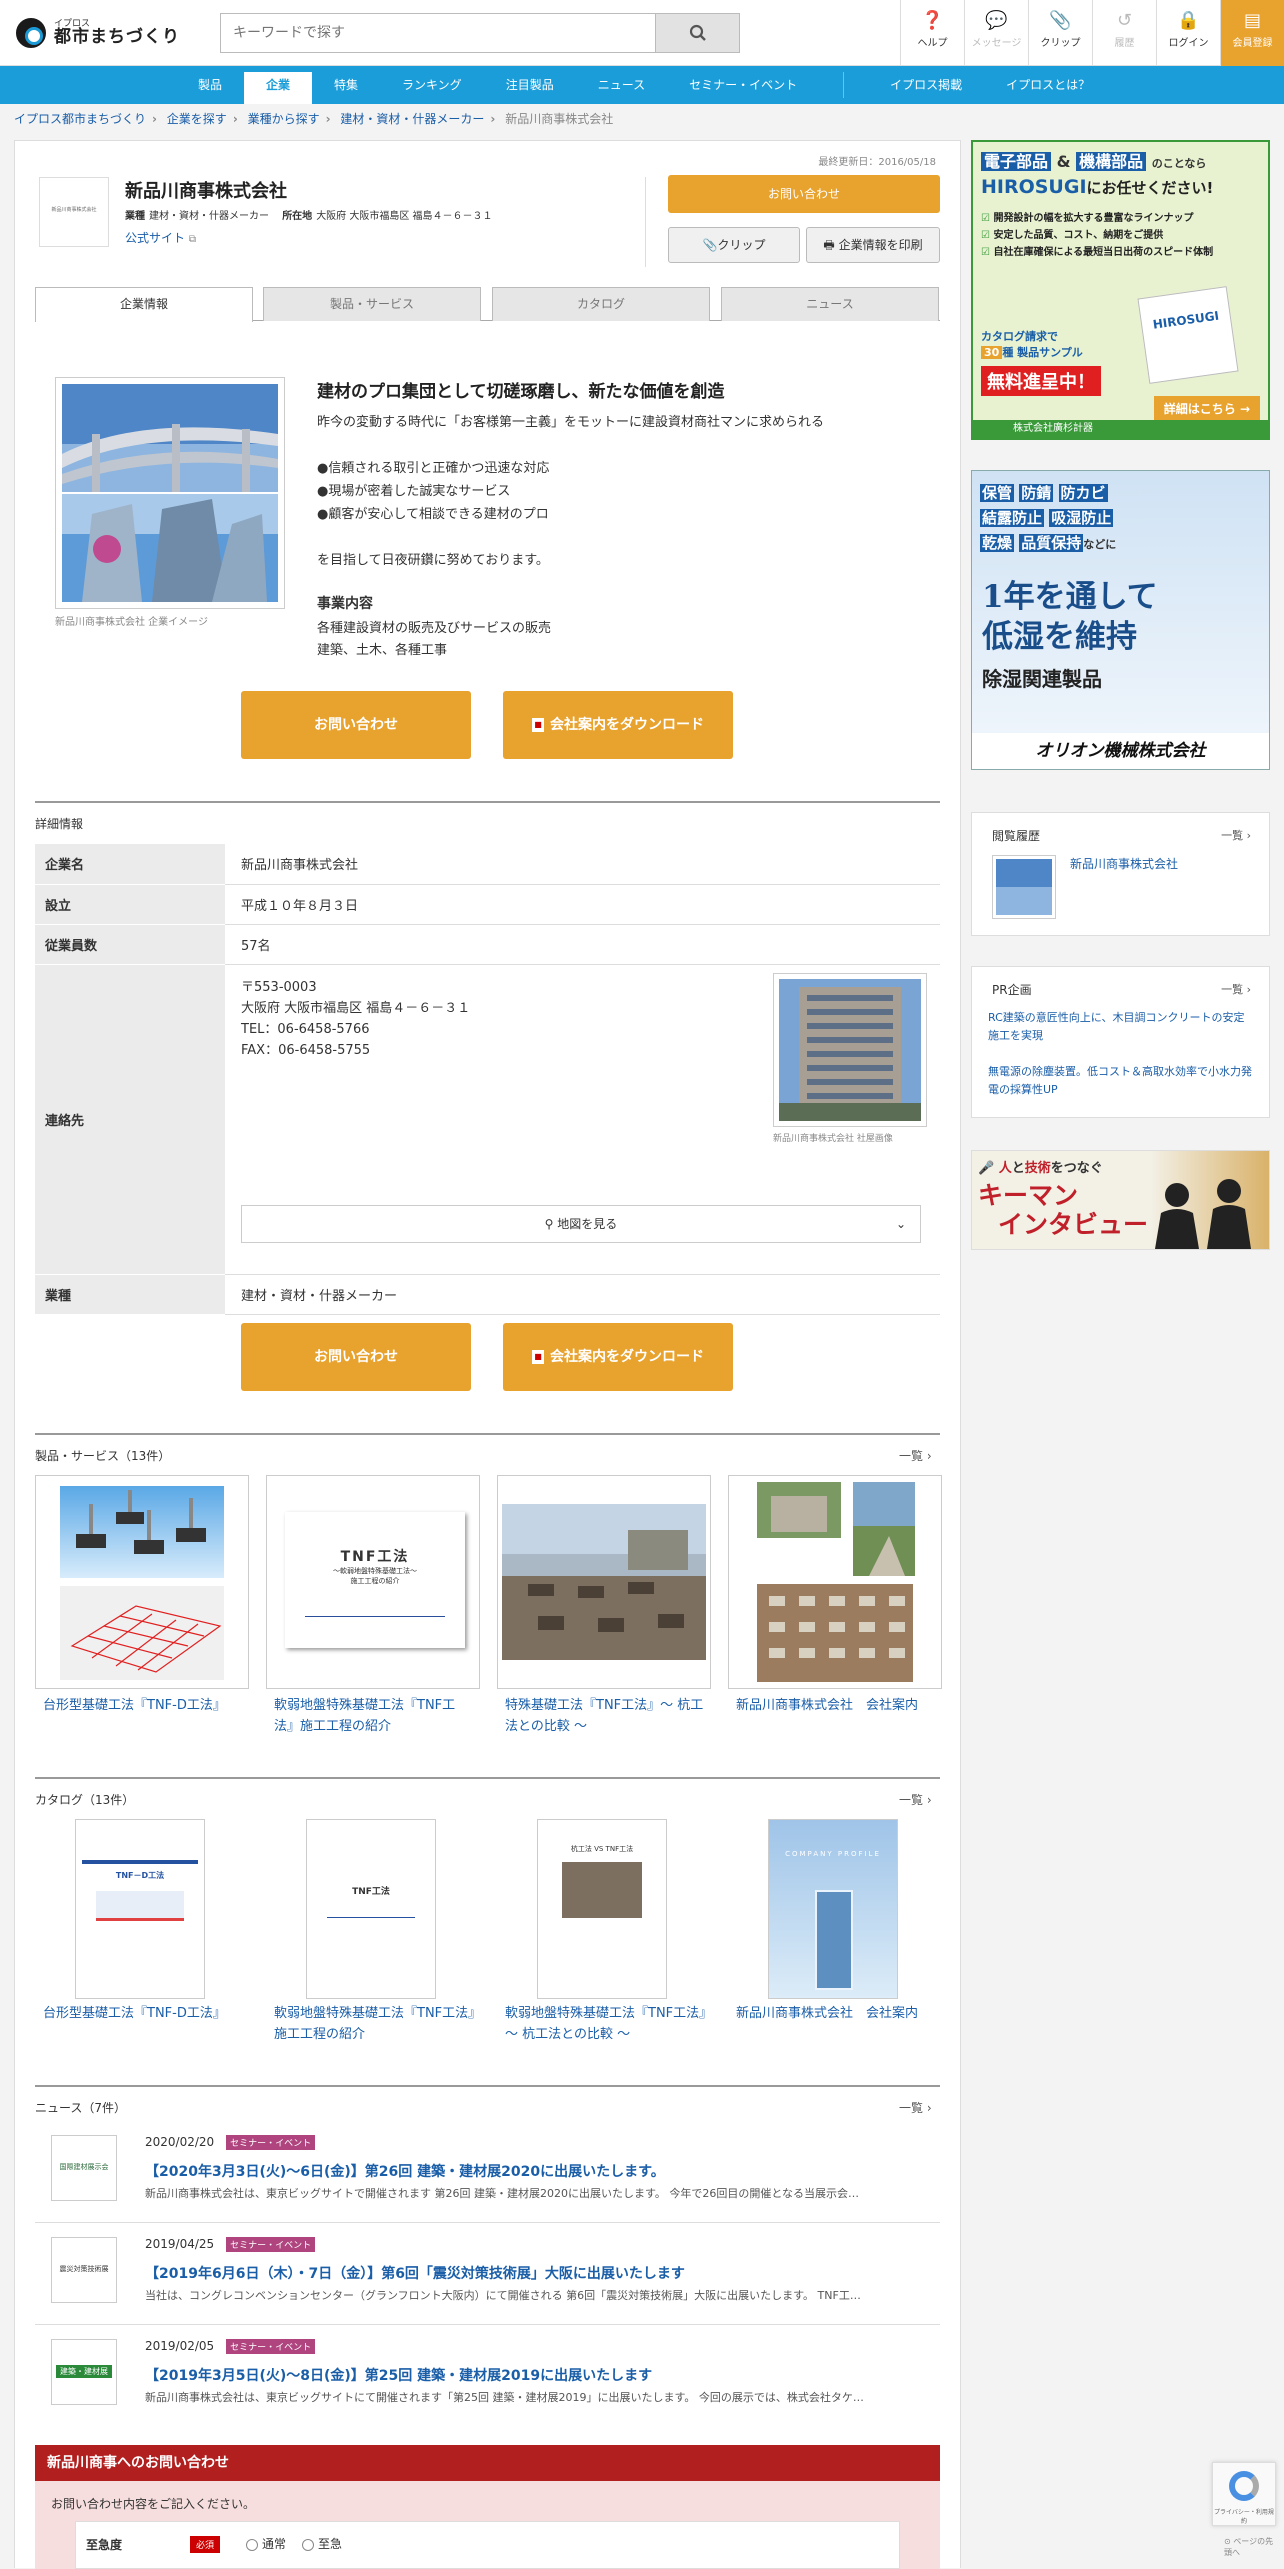 This screenshot has width=1284, height=2569. What do you see at coordinates (530, 85) in the screenshot?
I see `nav-featured-products: 注目製品` at bounding box center [530, 85].